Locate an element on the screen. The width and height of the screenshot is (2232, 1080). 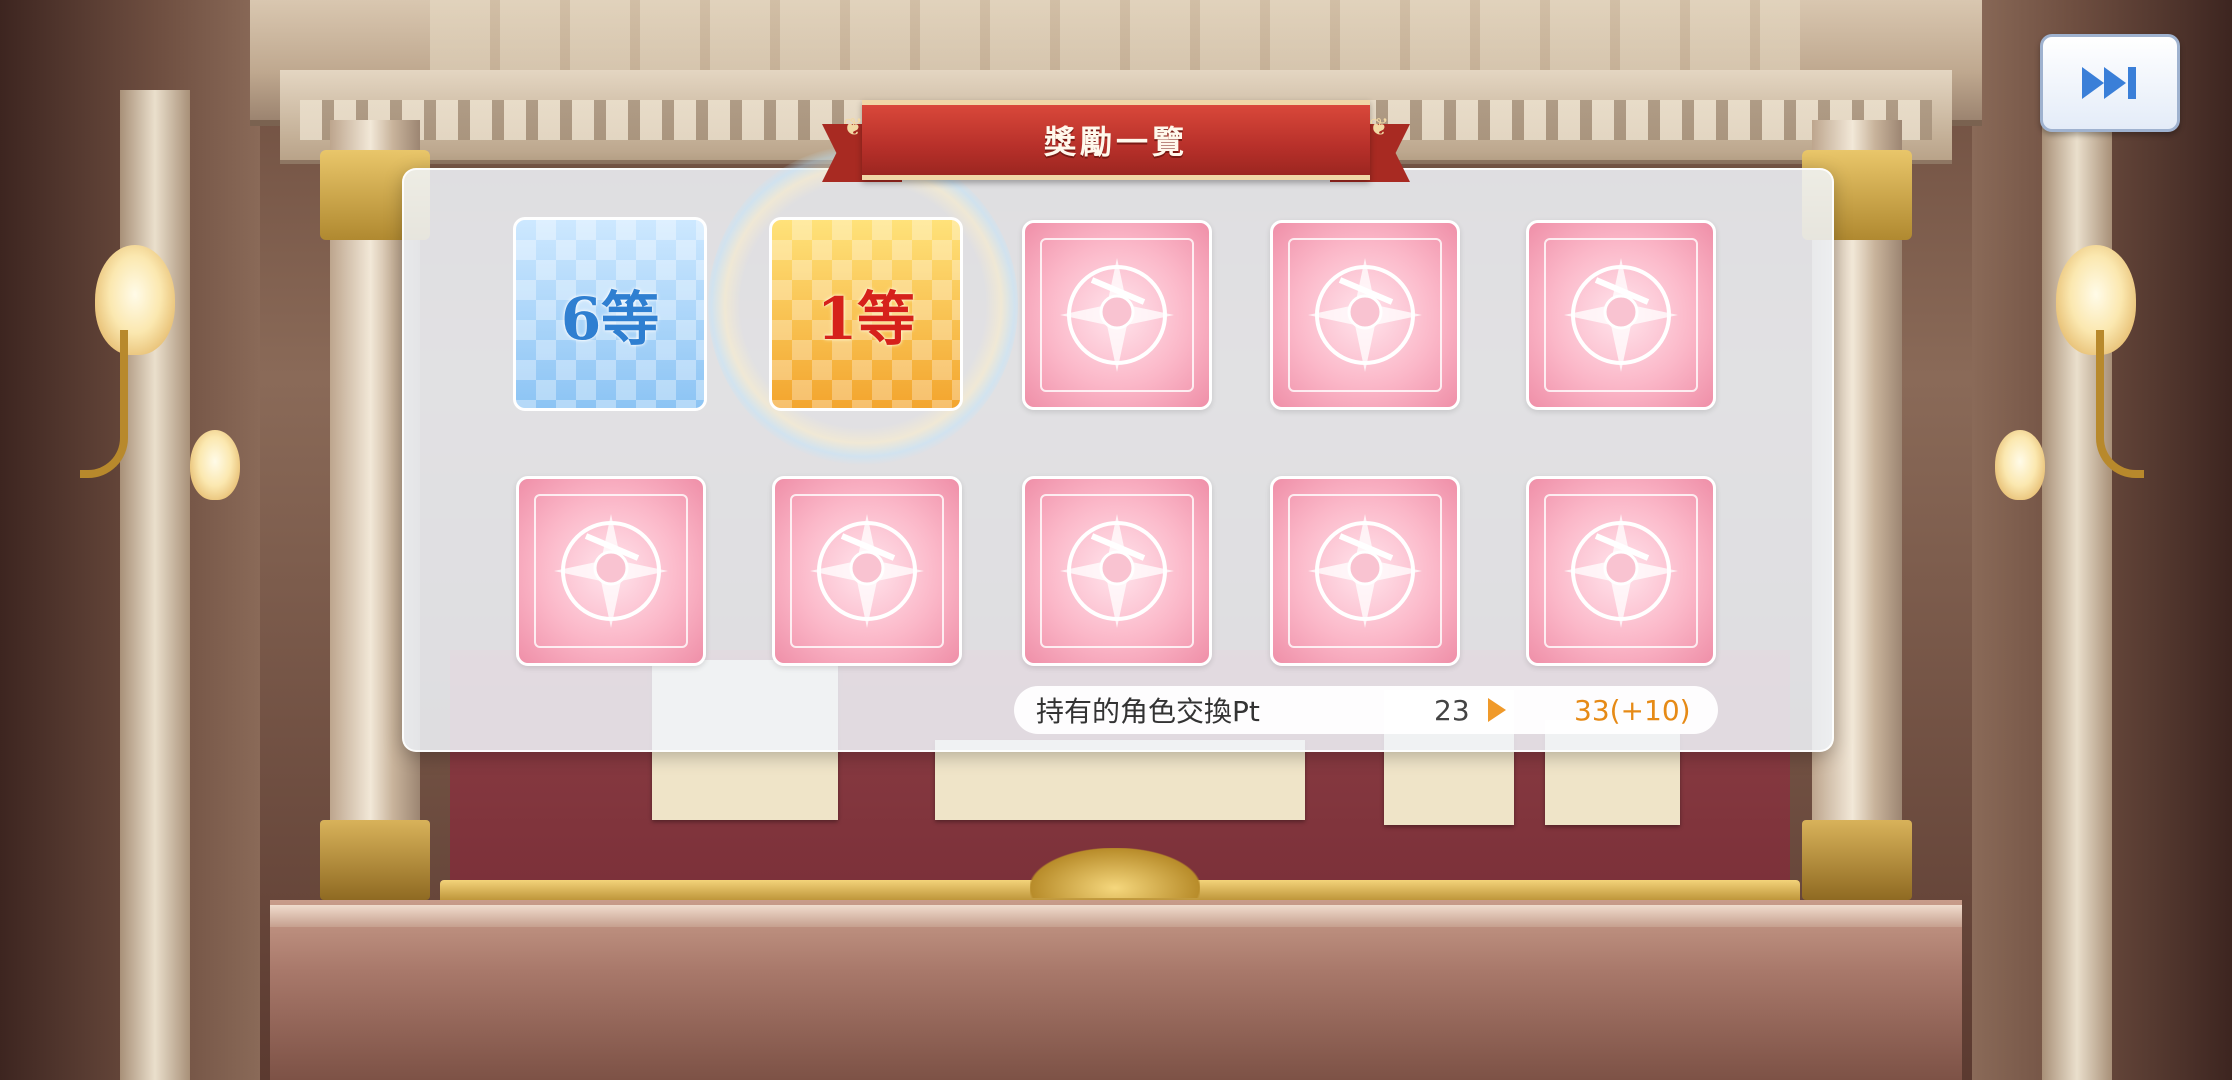
rank-label: 6等 is located at coordinates (610, 319).